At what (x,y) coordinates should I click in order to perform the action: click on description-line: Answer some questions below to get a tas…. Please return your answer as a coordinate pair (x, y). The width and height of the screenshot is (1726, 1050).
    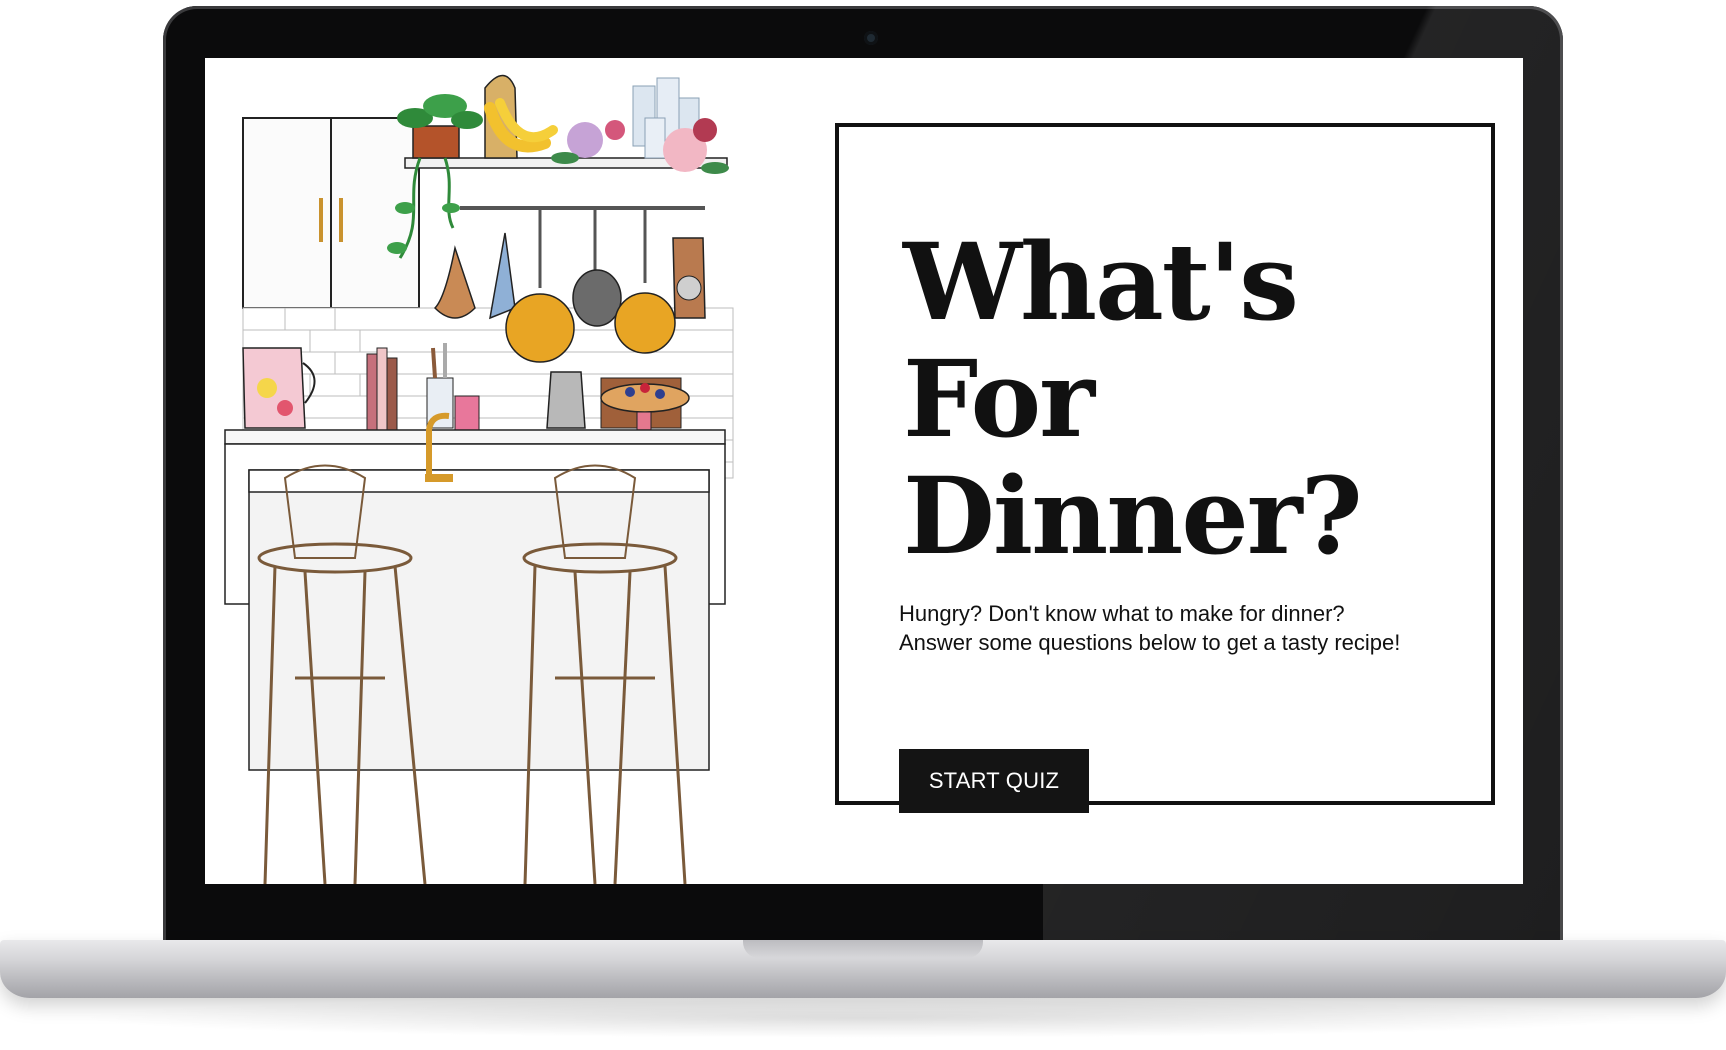
    Looking at the image, I should click on (1150, 642).